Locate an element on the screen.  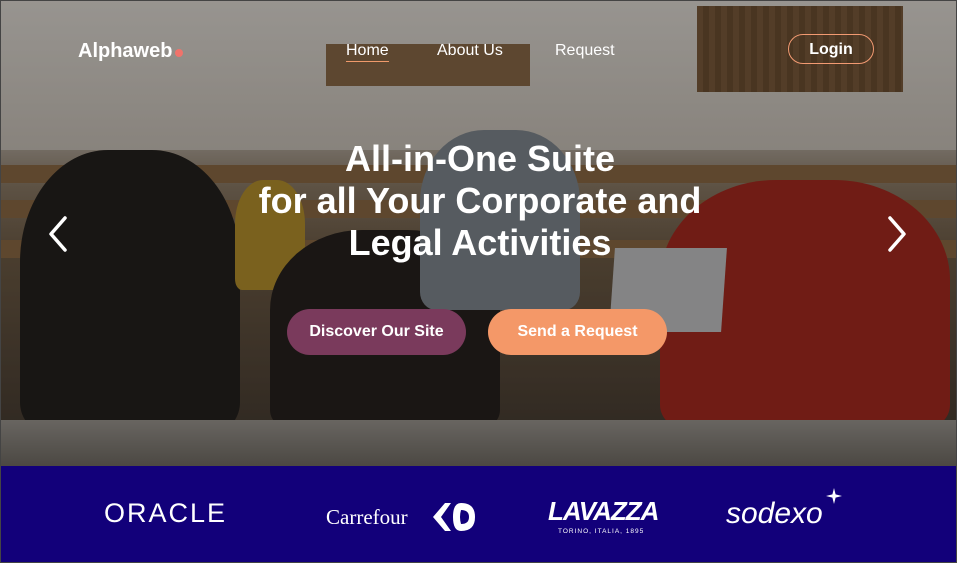
nav-home: Home is located at coordinates (367, 52).